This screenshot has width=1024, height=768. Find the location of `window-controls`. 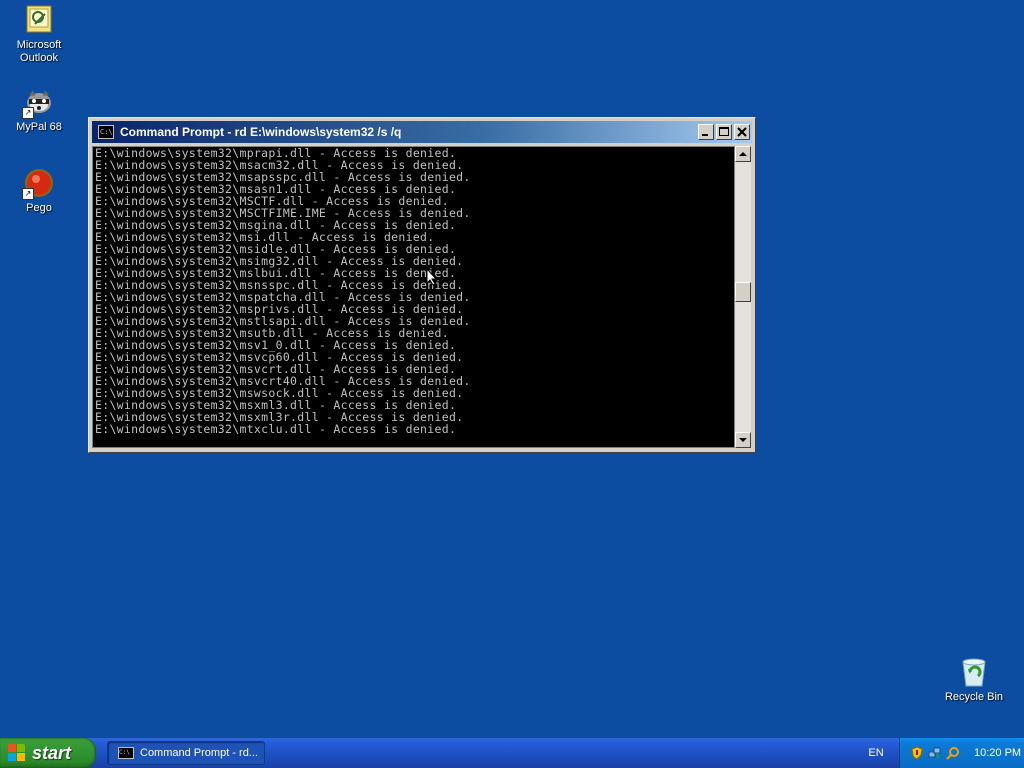

window-controls is located at coordinates (723, 132).